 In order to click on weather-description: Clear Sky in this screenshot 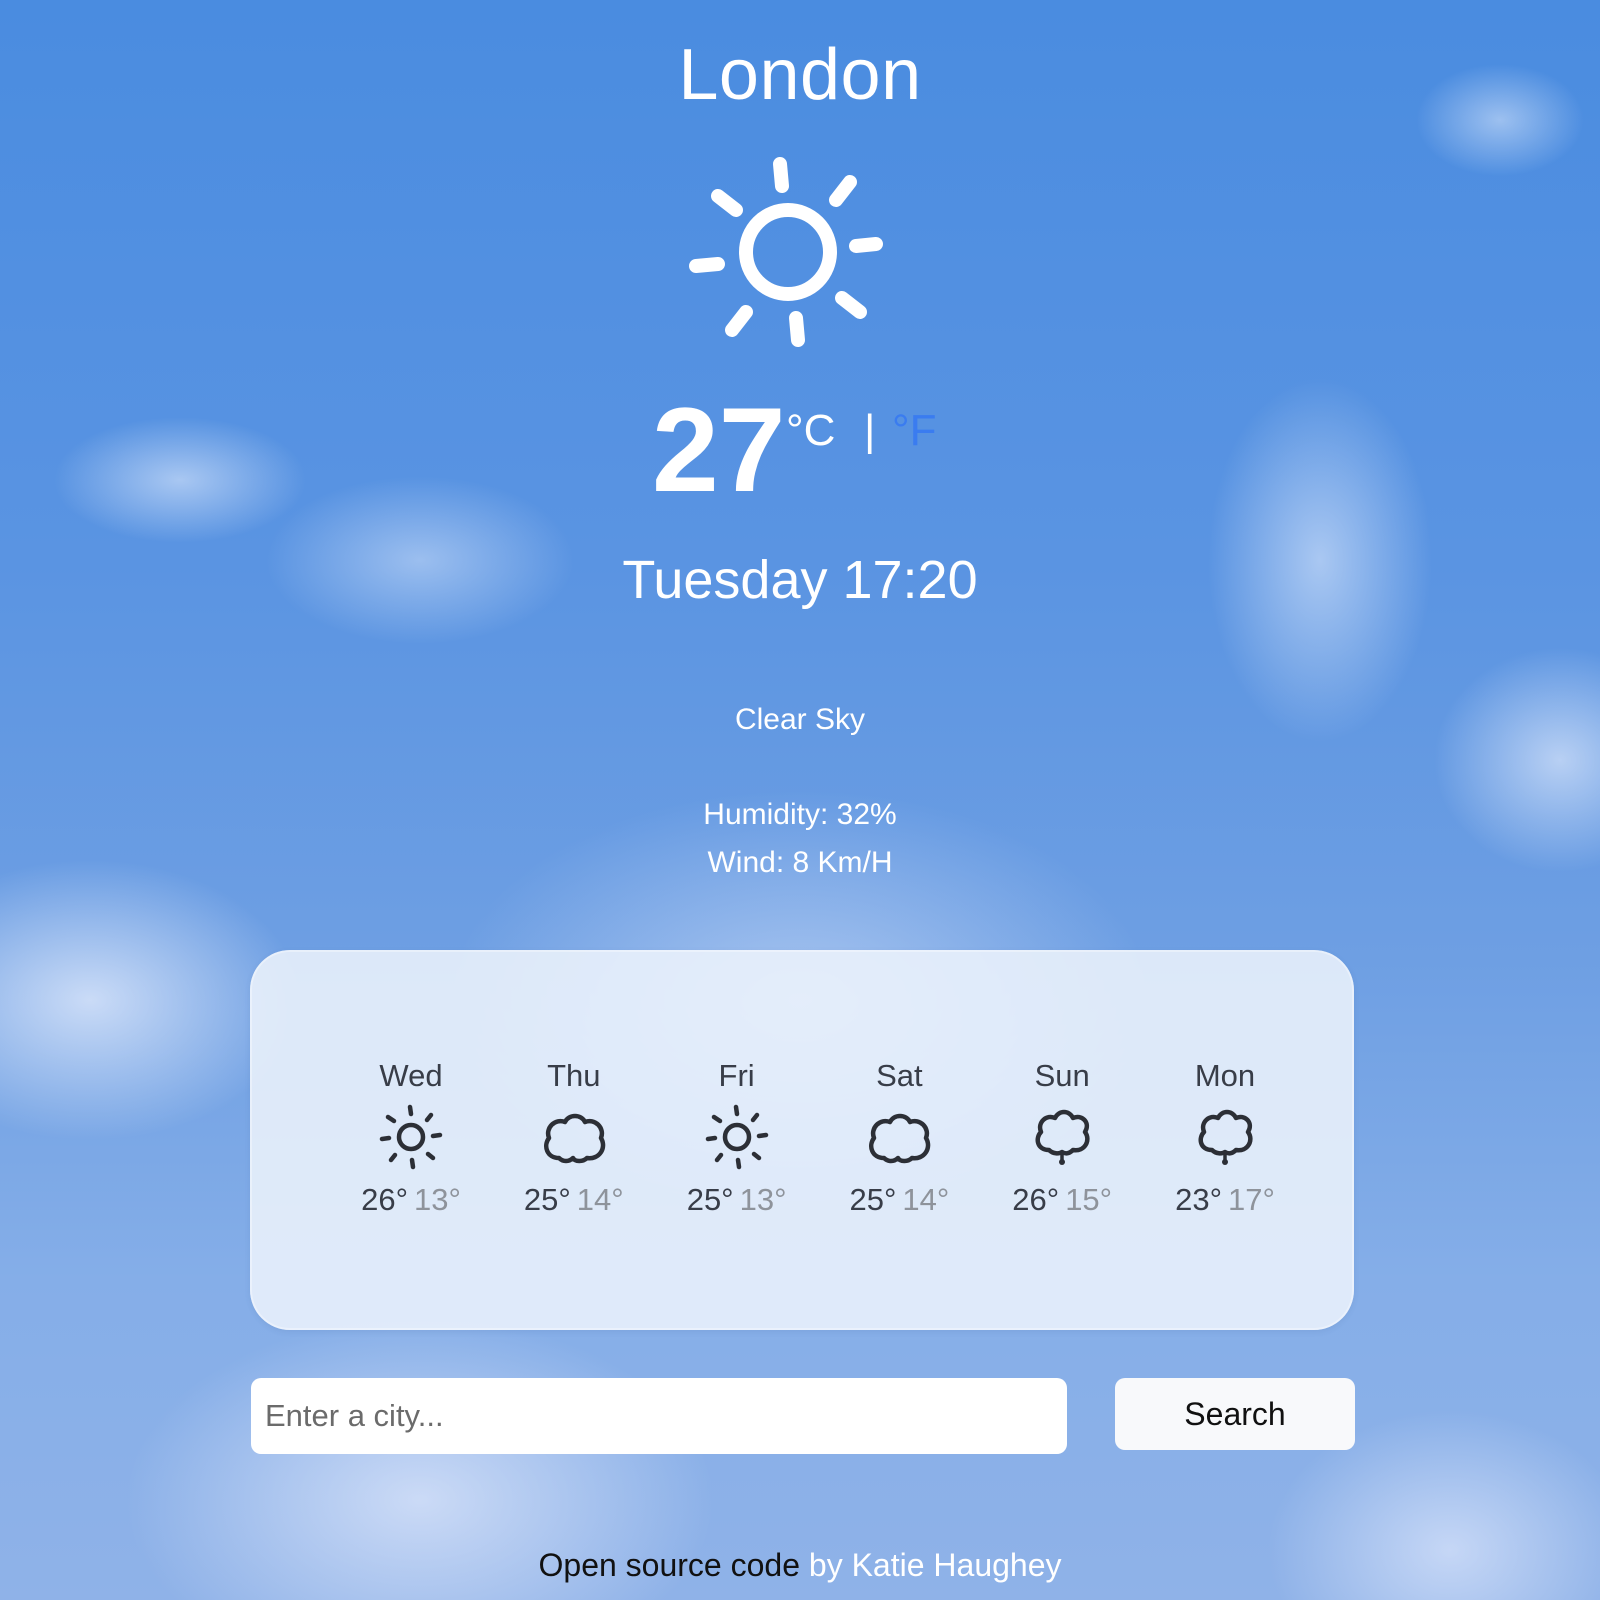, I will do `click(800, 719)`.